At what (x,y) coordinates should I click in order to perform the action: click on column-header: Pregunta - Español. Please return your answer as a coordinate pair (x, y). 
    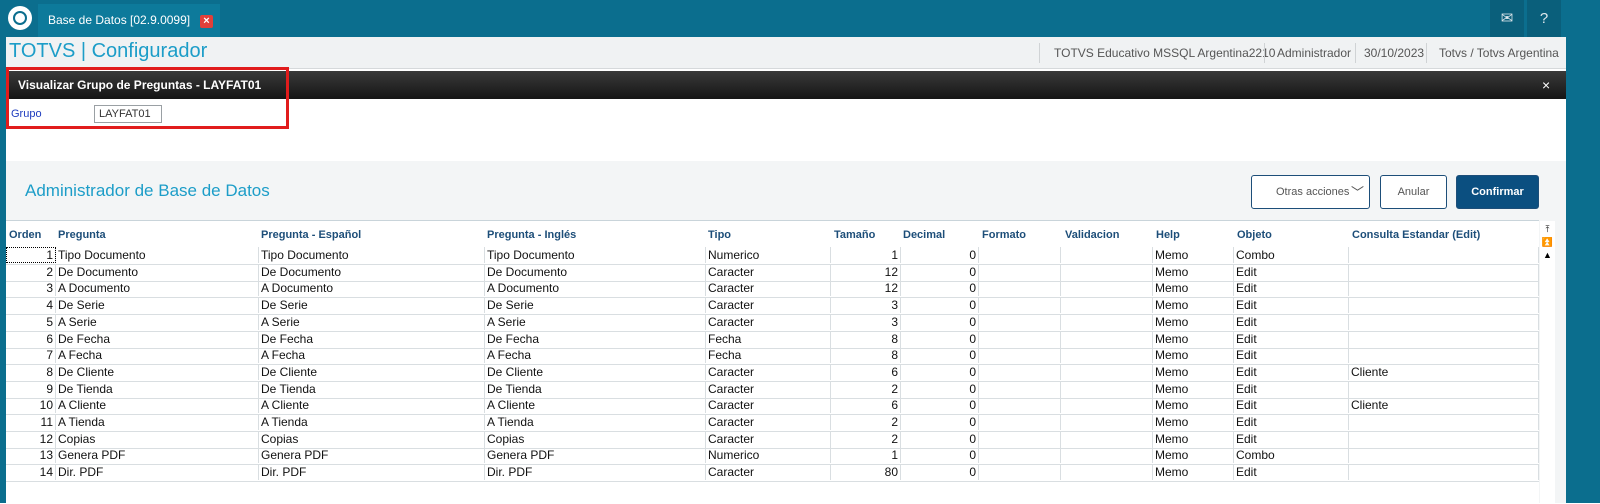
    Looking at the image, I should click on (311, 235).